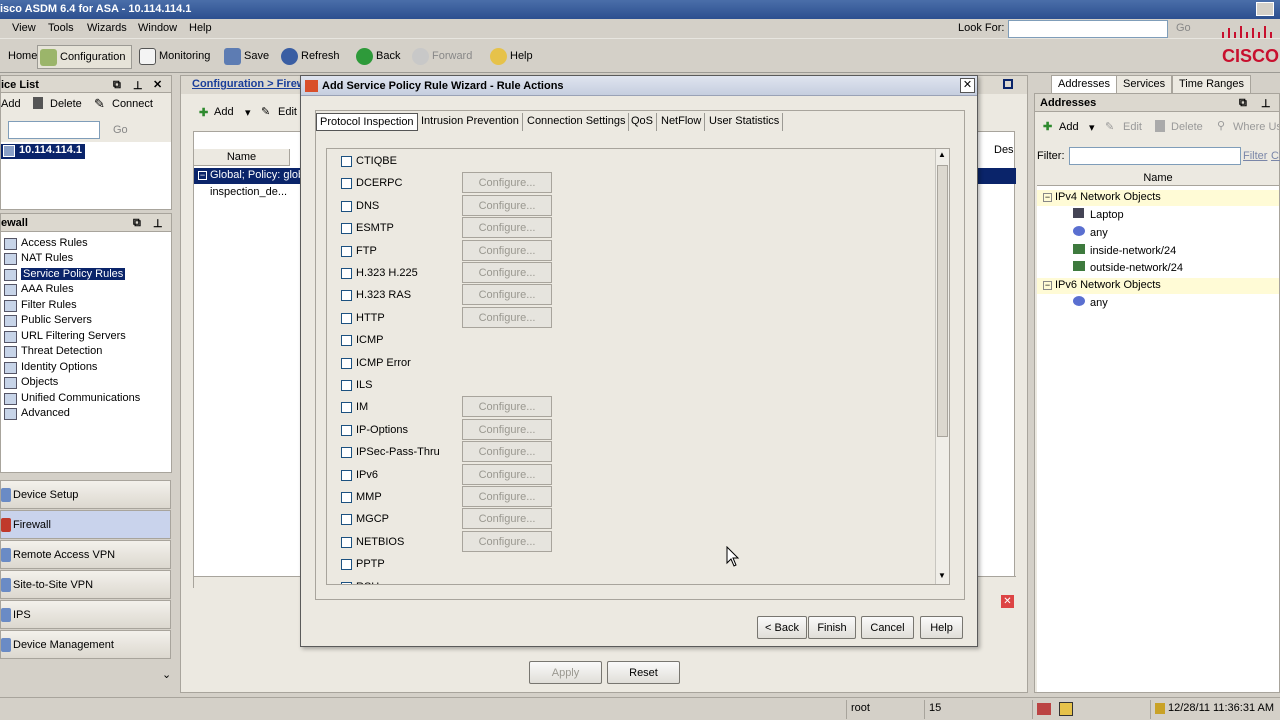 The height and width of the screenshot is (720, 1280). Describe the element at coordinates (157, 28) in the screenshot. I see `menu-window: Window` at that location.